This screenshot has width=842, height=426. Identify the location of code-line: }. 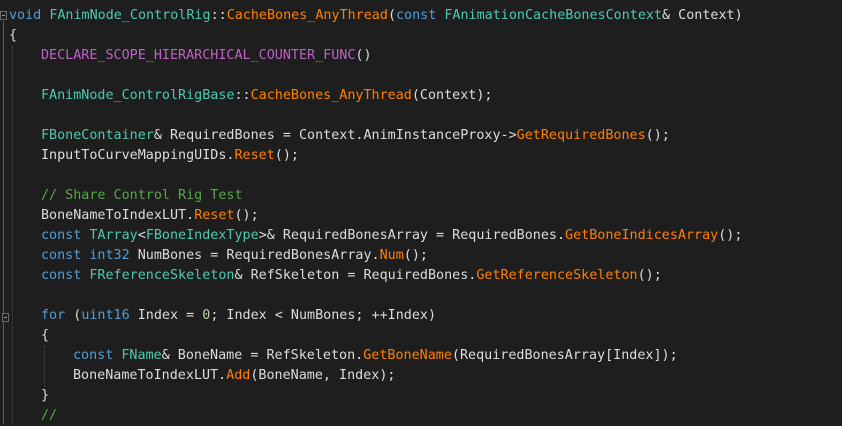
(45, 396).